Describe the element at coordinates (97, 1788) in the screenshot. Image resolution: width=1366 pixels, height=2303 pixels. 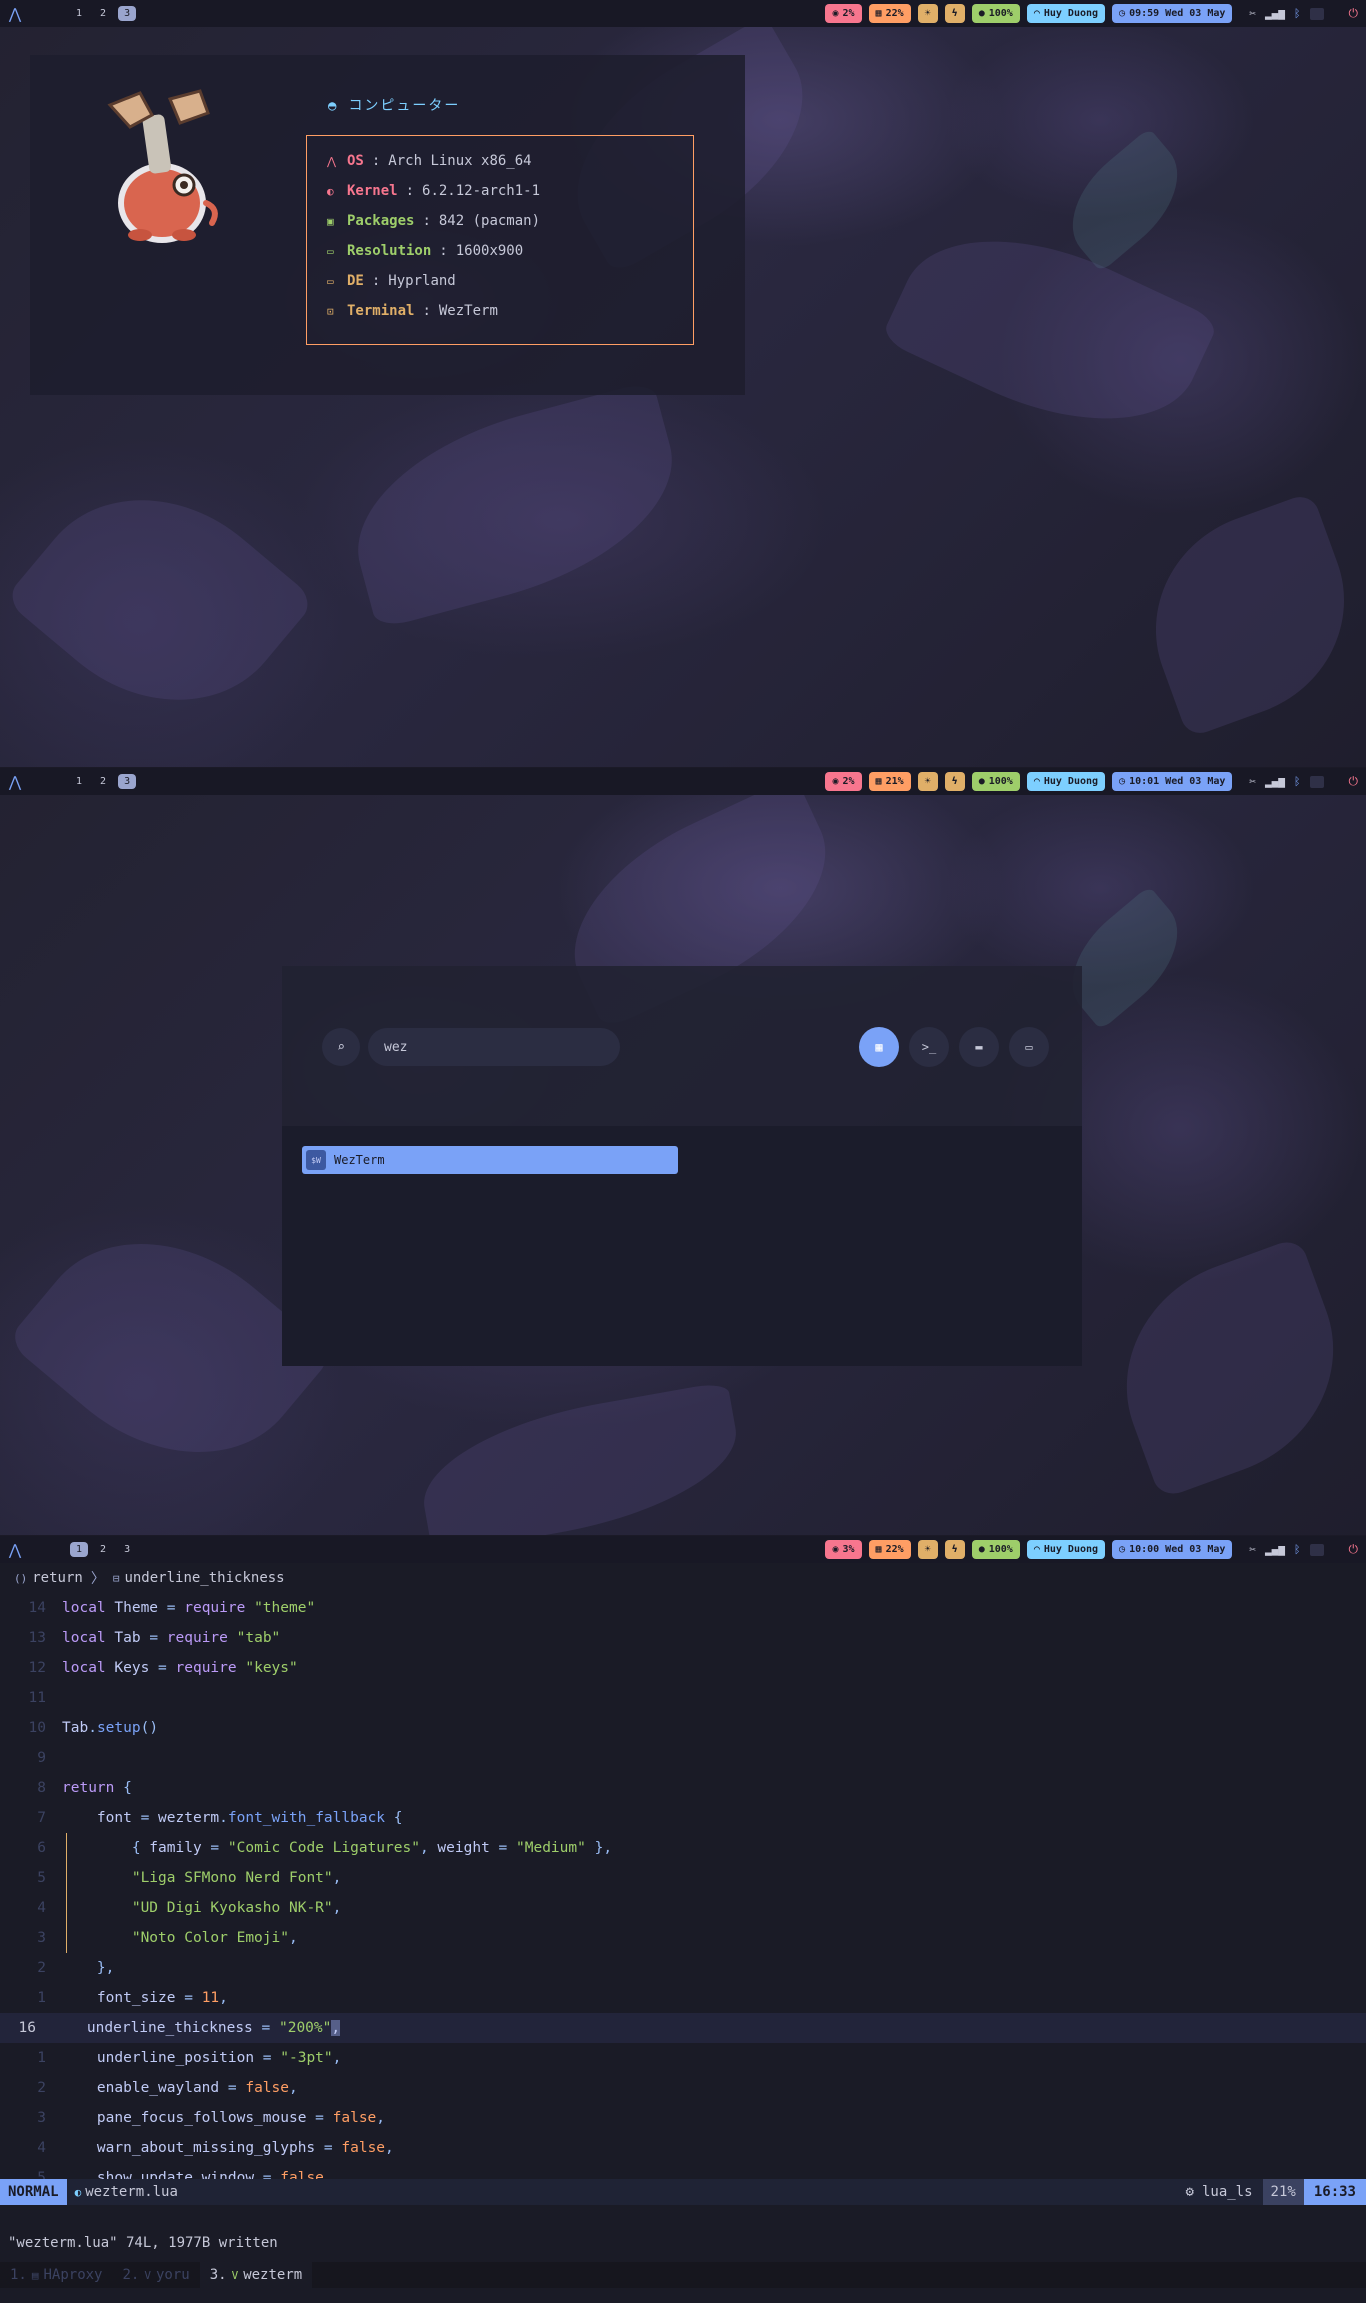
I see `code-text: return {` at that location.